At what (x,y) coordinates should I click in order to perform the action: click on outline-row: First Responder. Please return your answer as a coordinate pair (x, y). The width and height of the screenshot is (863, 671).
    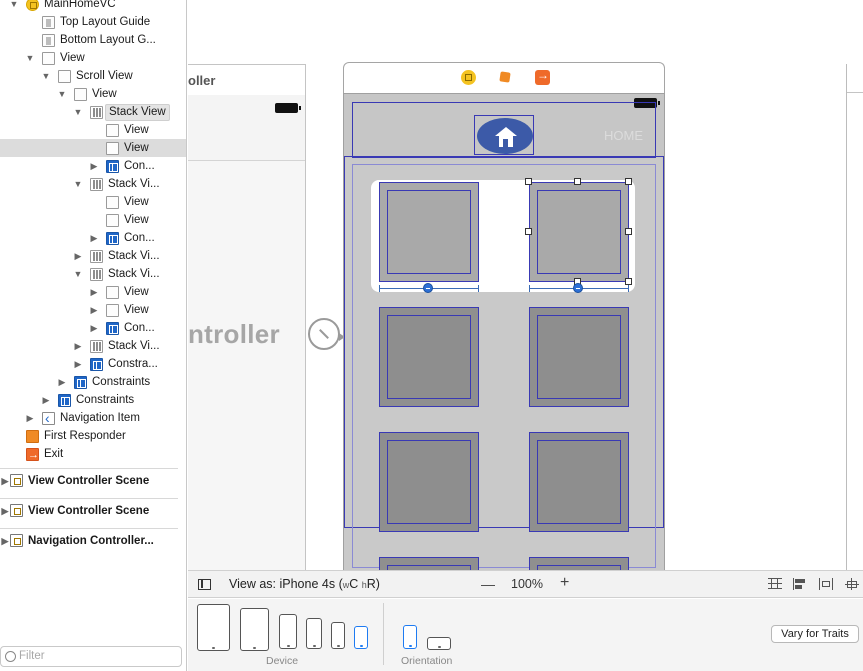
    Looking at the image, I should click on (93, 436).